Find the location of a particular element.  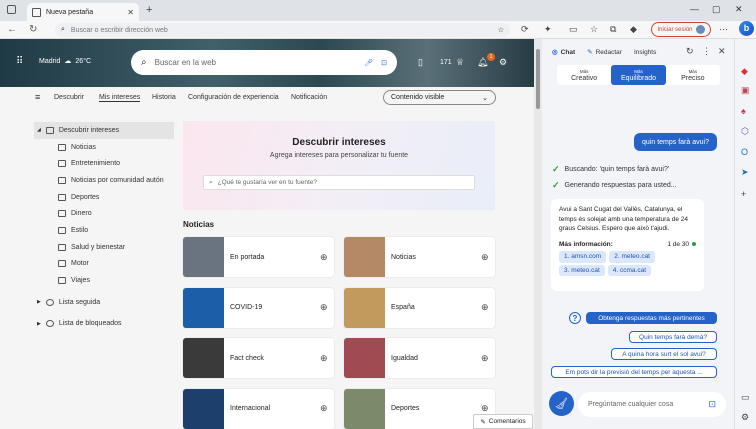

mobile-icon: ▯ is located at coordinates (420, 62).